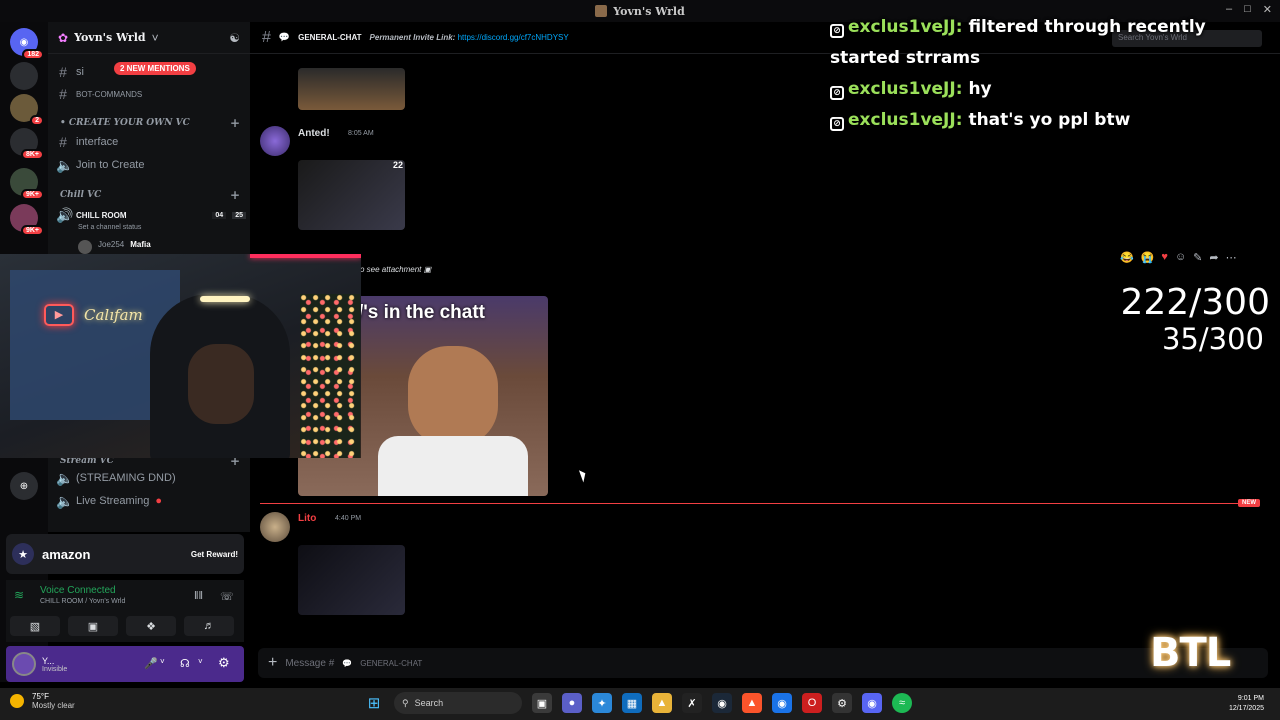 The height and width of the screenshot is (720, 1280). I want to click on neon-sign-text: Calıfam, so click(113, 315).